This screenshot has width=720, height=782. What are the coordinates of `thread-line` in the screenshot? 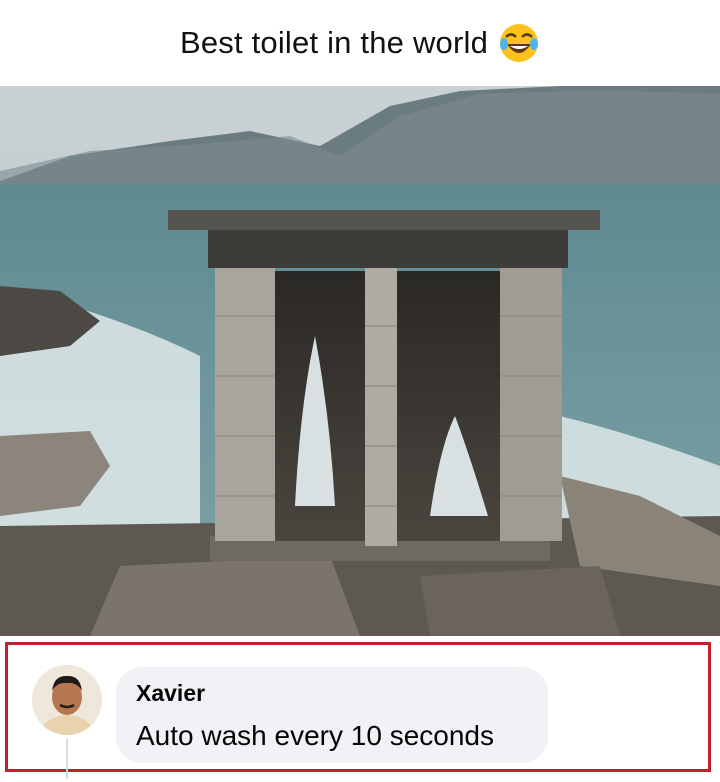 It's located at (67, 759).